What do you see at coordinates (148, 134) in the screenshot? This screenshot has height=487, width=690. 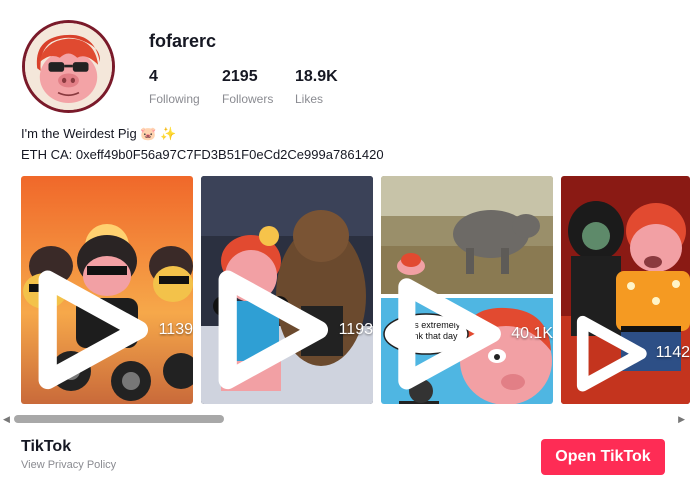 I see `pig-emoji-icon: 🐷` at bounding box center [148, 134].